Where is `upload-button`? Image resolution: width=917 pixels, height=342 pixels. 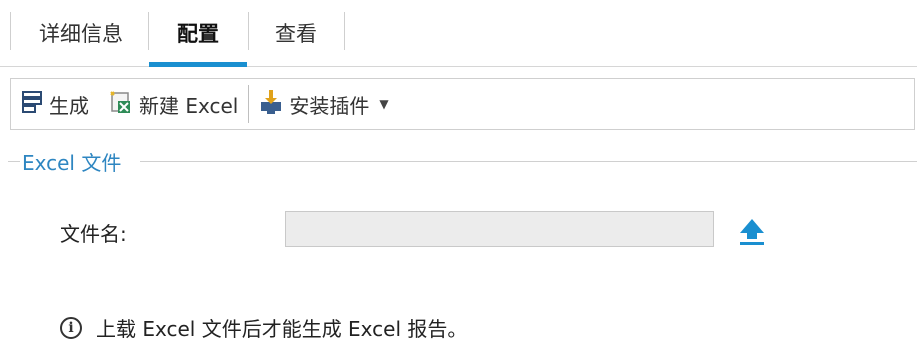
upload-button is located at coordinates (752, 231).